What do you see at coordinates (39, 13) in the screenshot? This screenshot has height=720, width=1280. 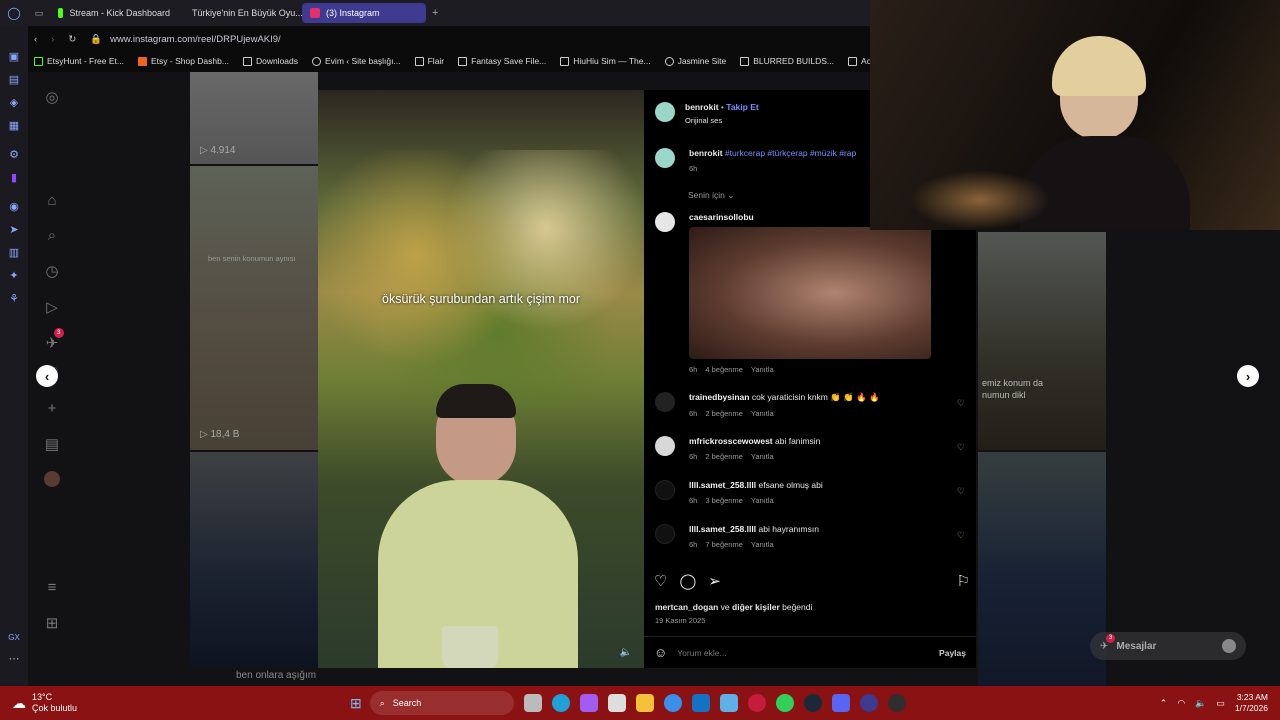 I see `tab-list-icon: ▭` at bounding box center [39, 13].